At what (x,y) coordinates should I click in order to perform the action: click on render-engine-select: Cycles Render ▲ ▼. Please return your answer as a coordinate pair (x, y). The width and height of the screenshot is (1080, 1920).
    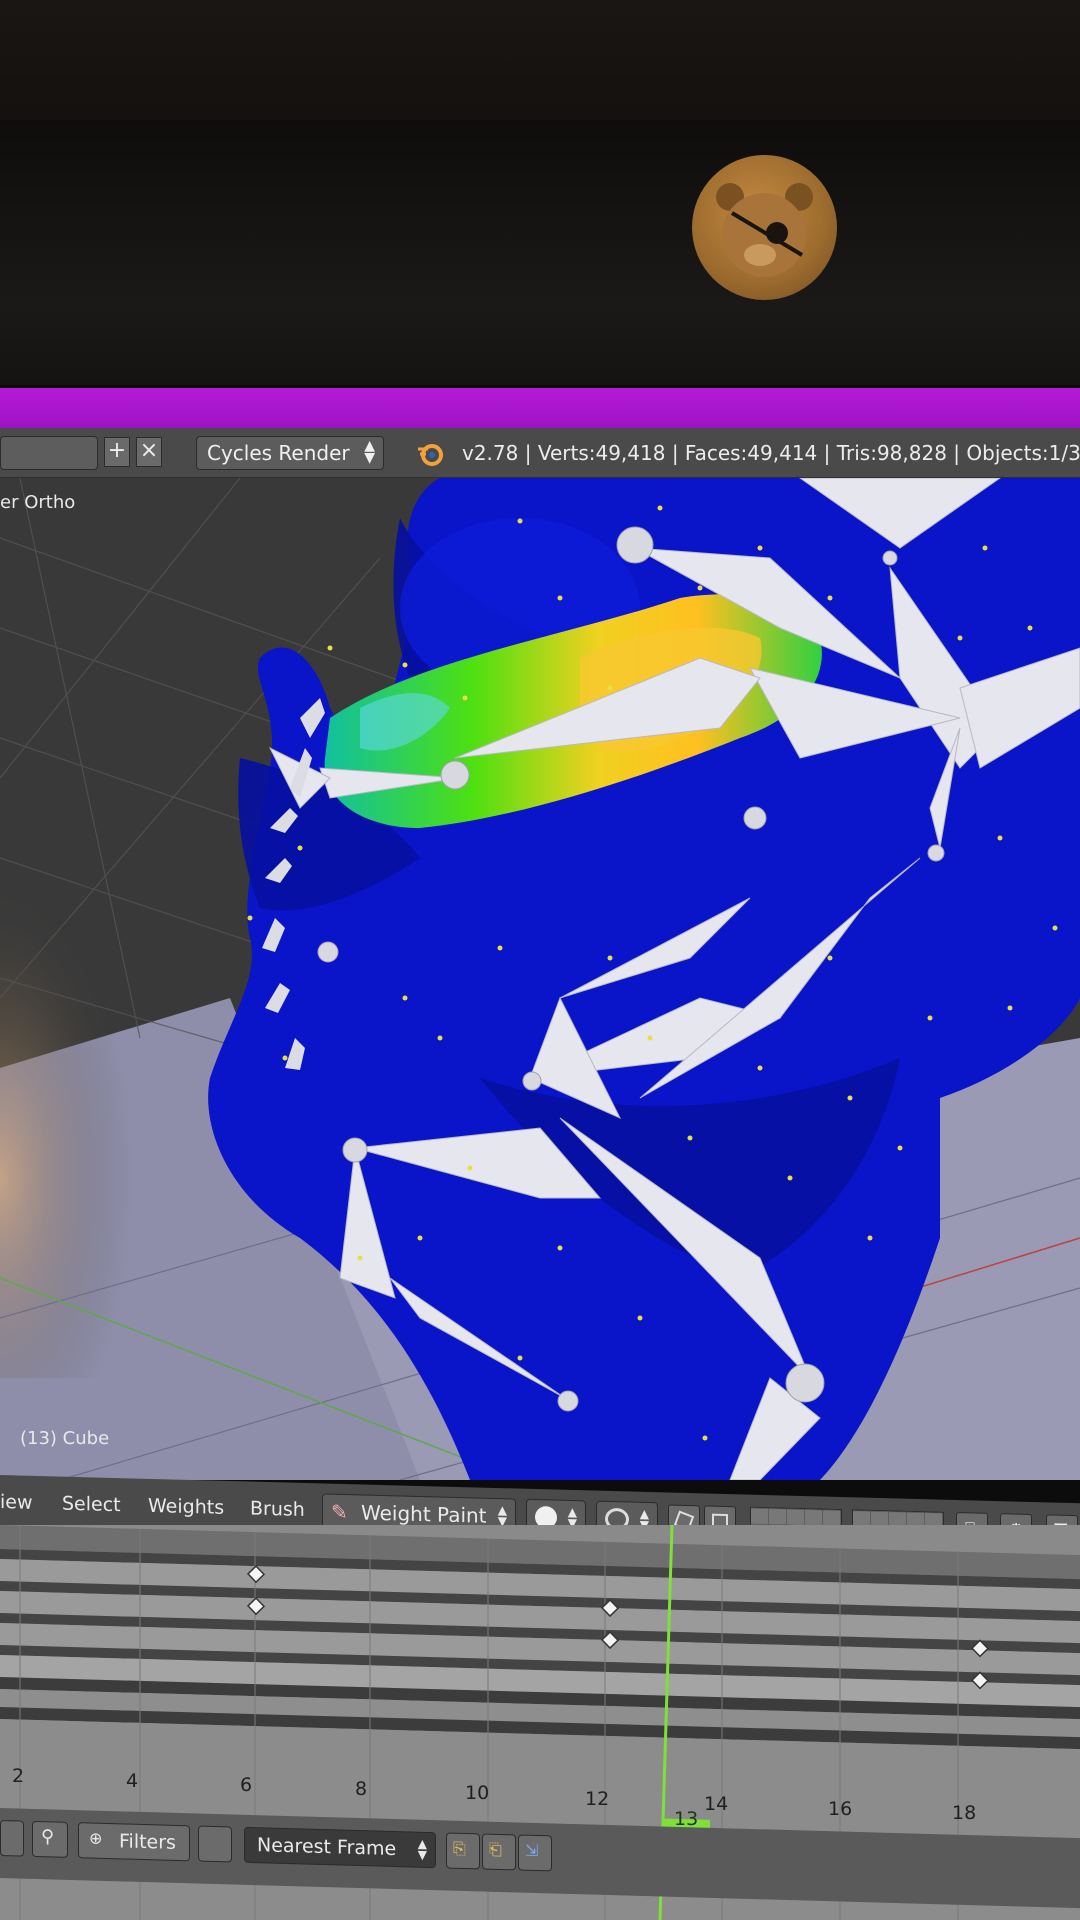
    Looking at the image, I should click on (290, 453).